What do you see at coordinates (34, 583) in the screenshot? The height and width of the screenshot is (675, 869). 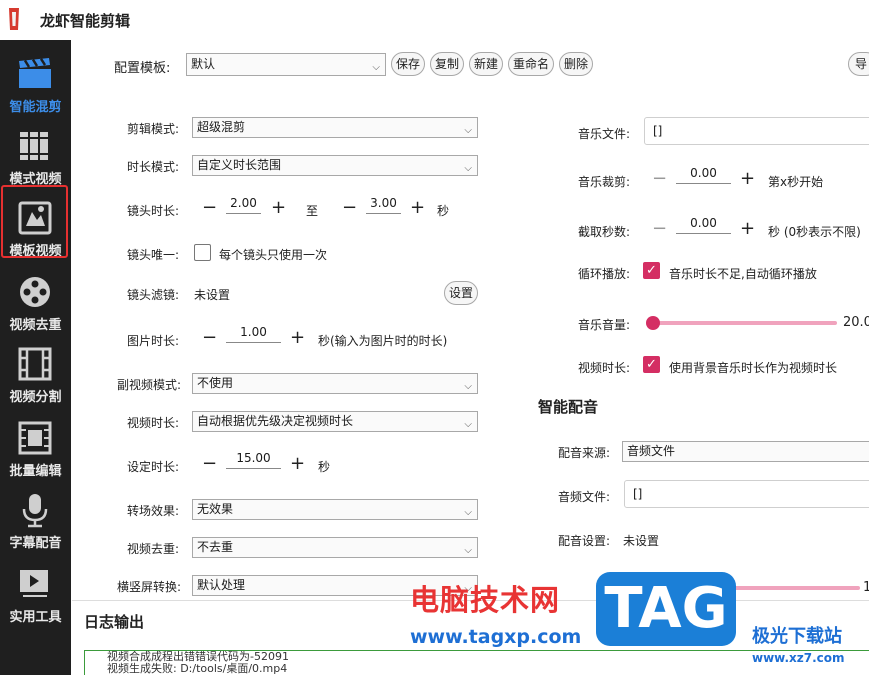 I see `logo-tool-icon` at bounding box center [34, 583].